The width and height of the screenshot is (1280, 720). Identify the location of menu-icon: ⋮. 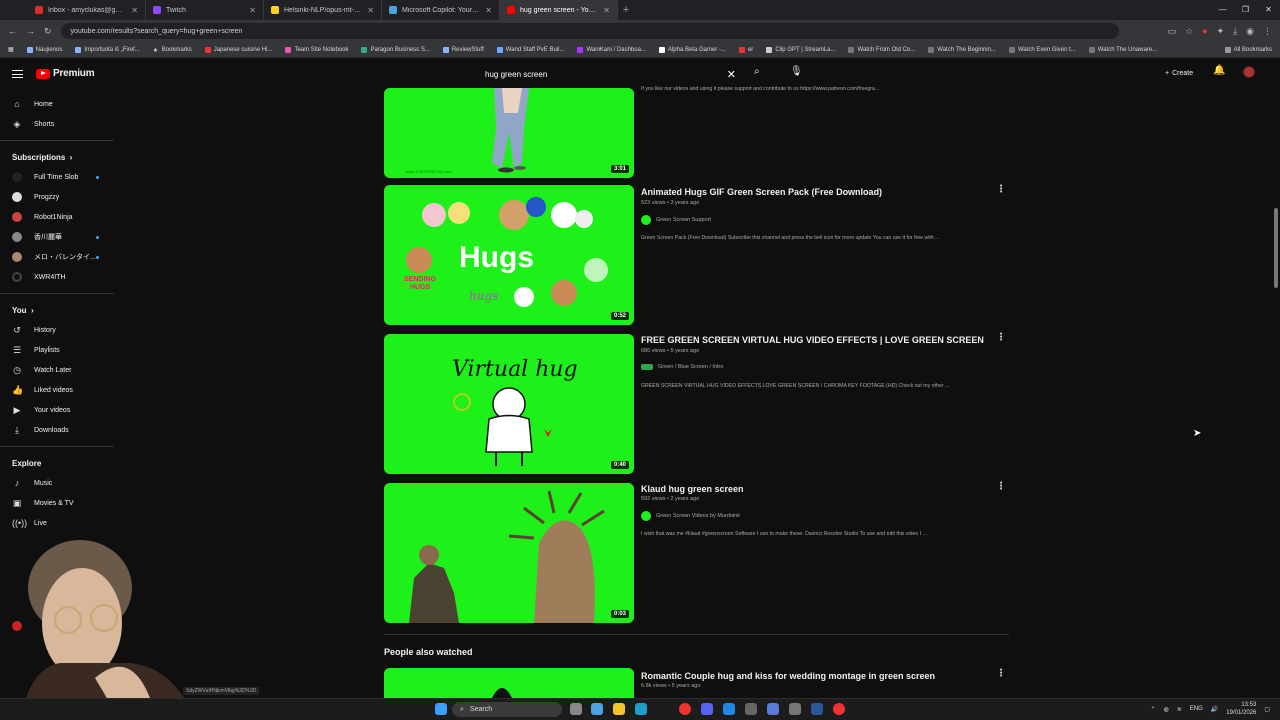
(1267, 31).